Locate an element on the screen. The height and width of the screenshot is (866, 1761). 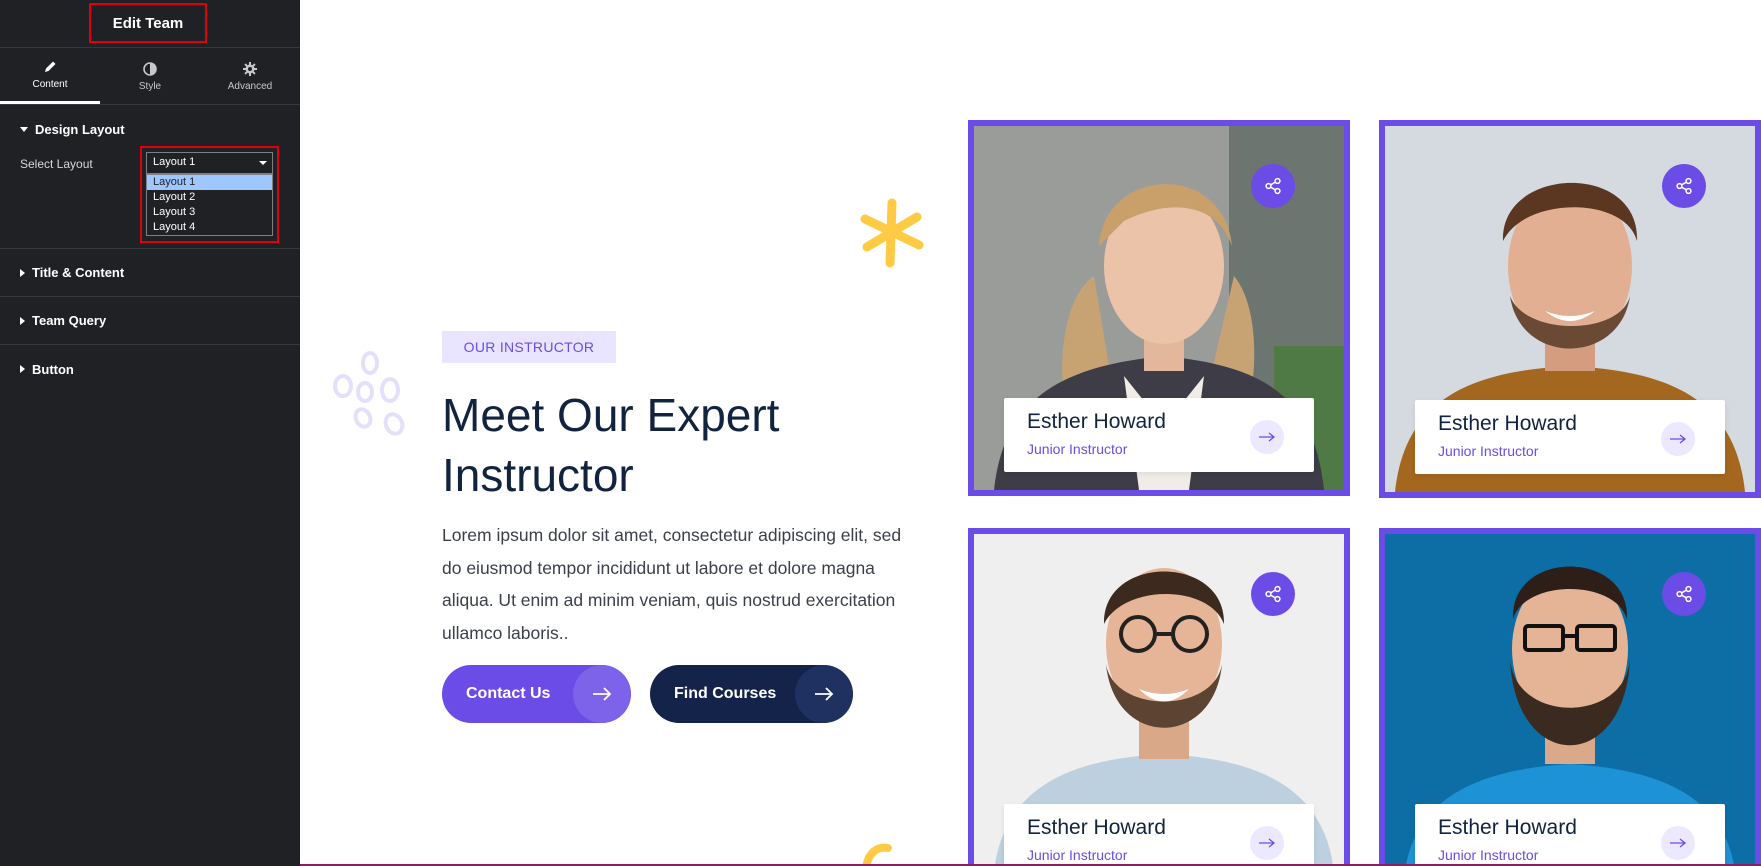
tab-style: Style is located at coordinates (150, 76).